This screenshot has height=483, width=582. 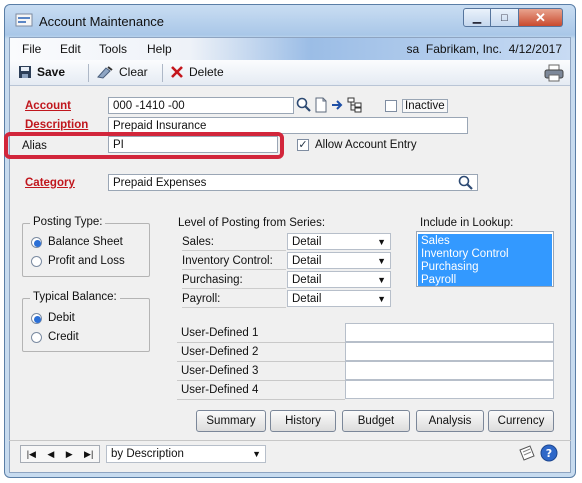 What do you see at coordinates (290, 73) in the screenshot?
I see `toolbar: Save Clear Delete` at bounding box center [290, 73].